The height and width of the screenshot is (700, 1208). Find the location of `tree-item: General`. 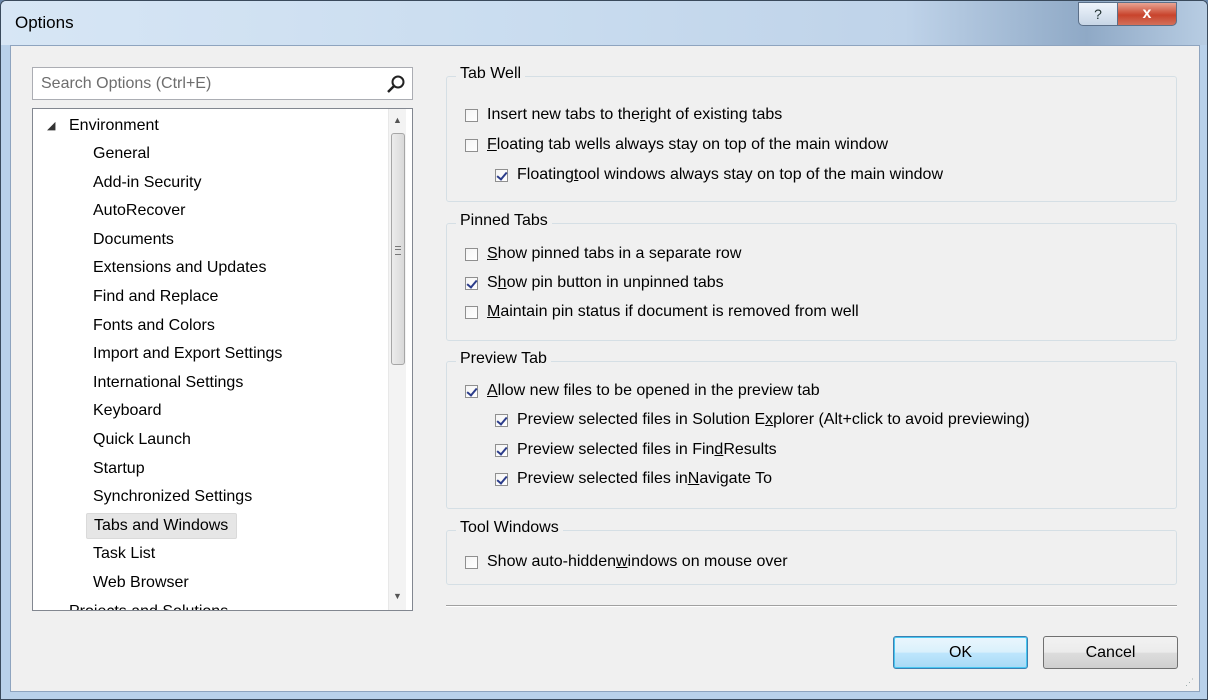

tree-item: General is located at coordinates (122, 154).